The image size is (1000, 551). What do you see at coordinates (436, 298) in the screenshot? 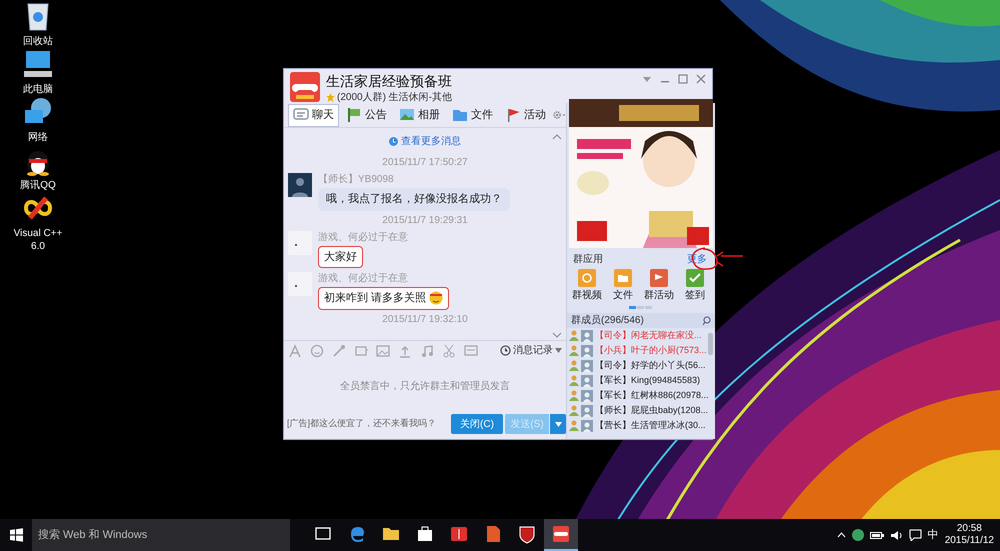
I see `emoji-icon` at bounding box center [436, 298].